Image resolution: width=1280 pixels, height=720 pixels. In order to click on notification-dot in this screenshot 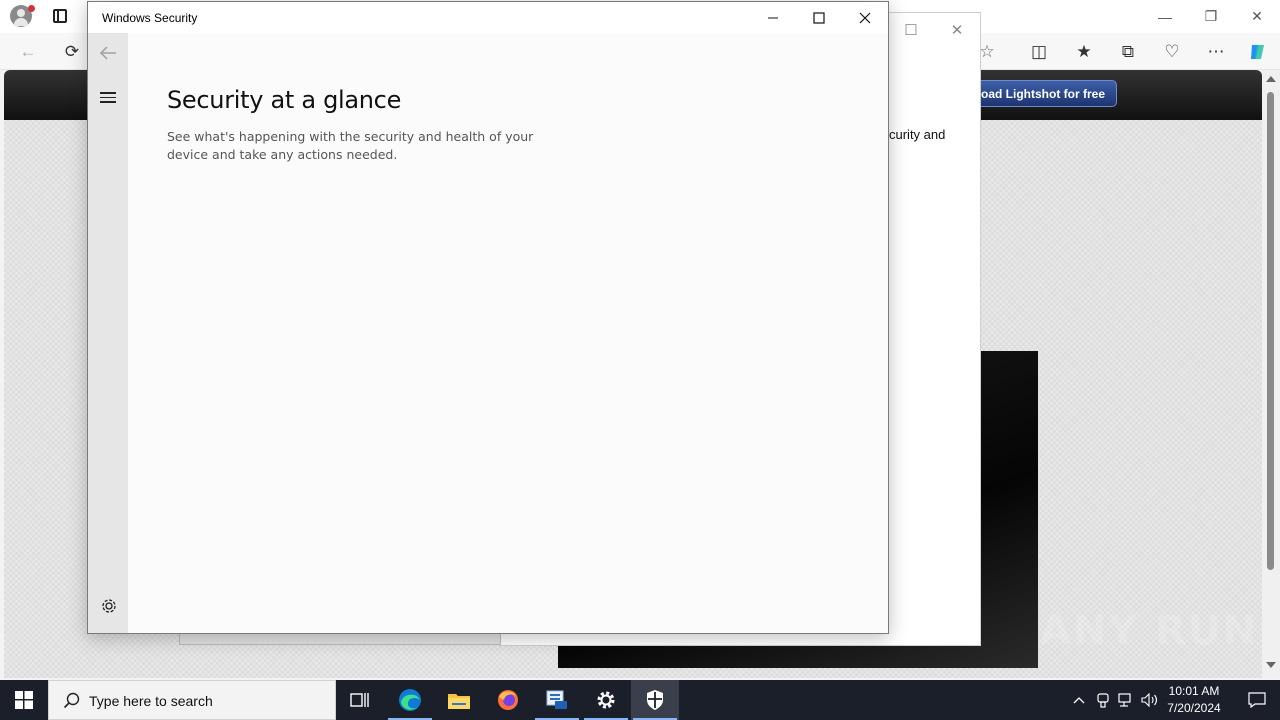, I will do `click(31, 8)`.